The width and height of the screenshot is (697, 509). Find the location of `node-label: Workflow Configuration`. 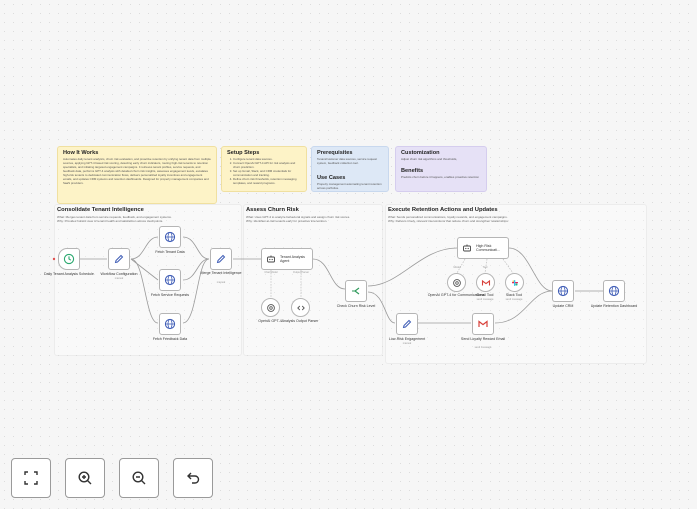

node-label: Workflow Configuration is located at coordinates (119, 274).